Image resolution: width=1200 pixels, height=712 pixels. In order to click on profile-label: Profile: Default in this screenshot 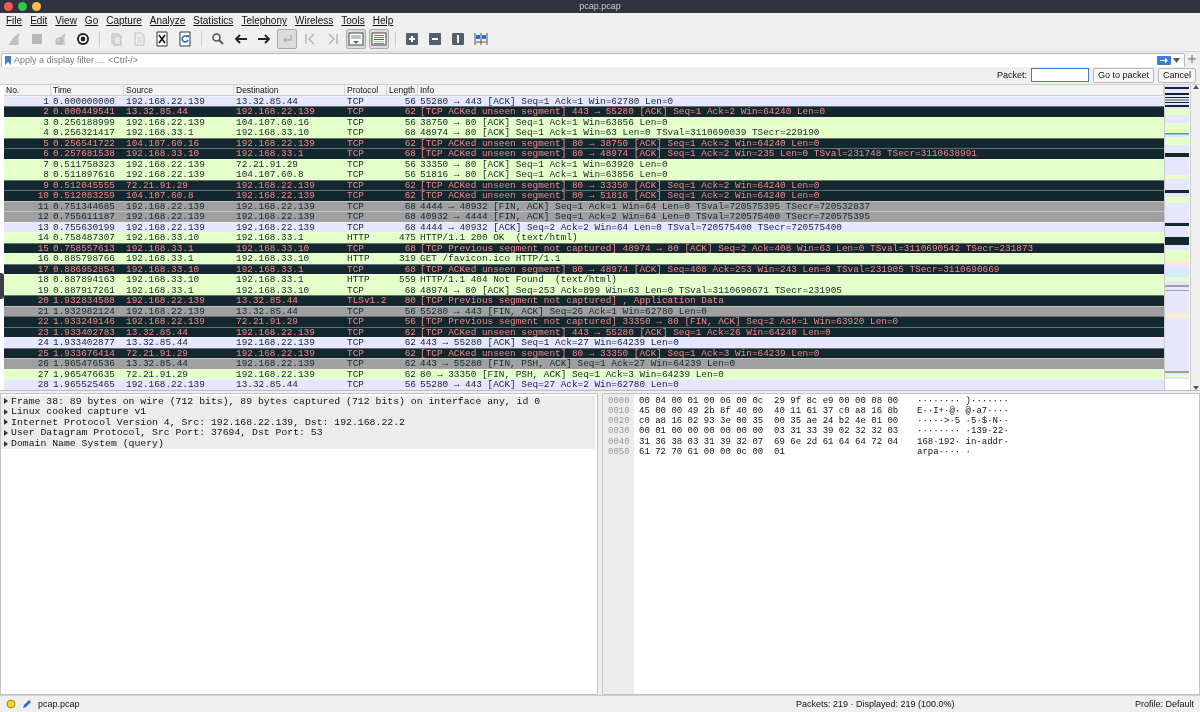, I will do `click(1164, 704)`.